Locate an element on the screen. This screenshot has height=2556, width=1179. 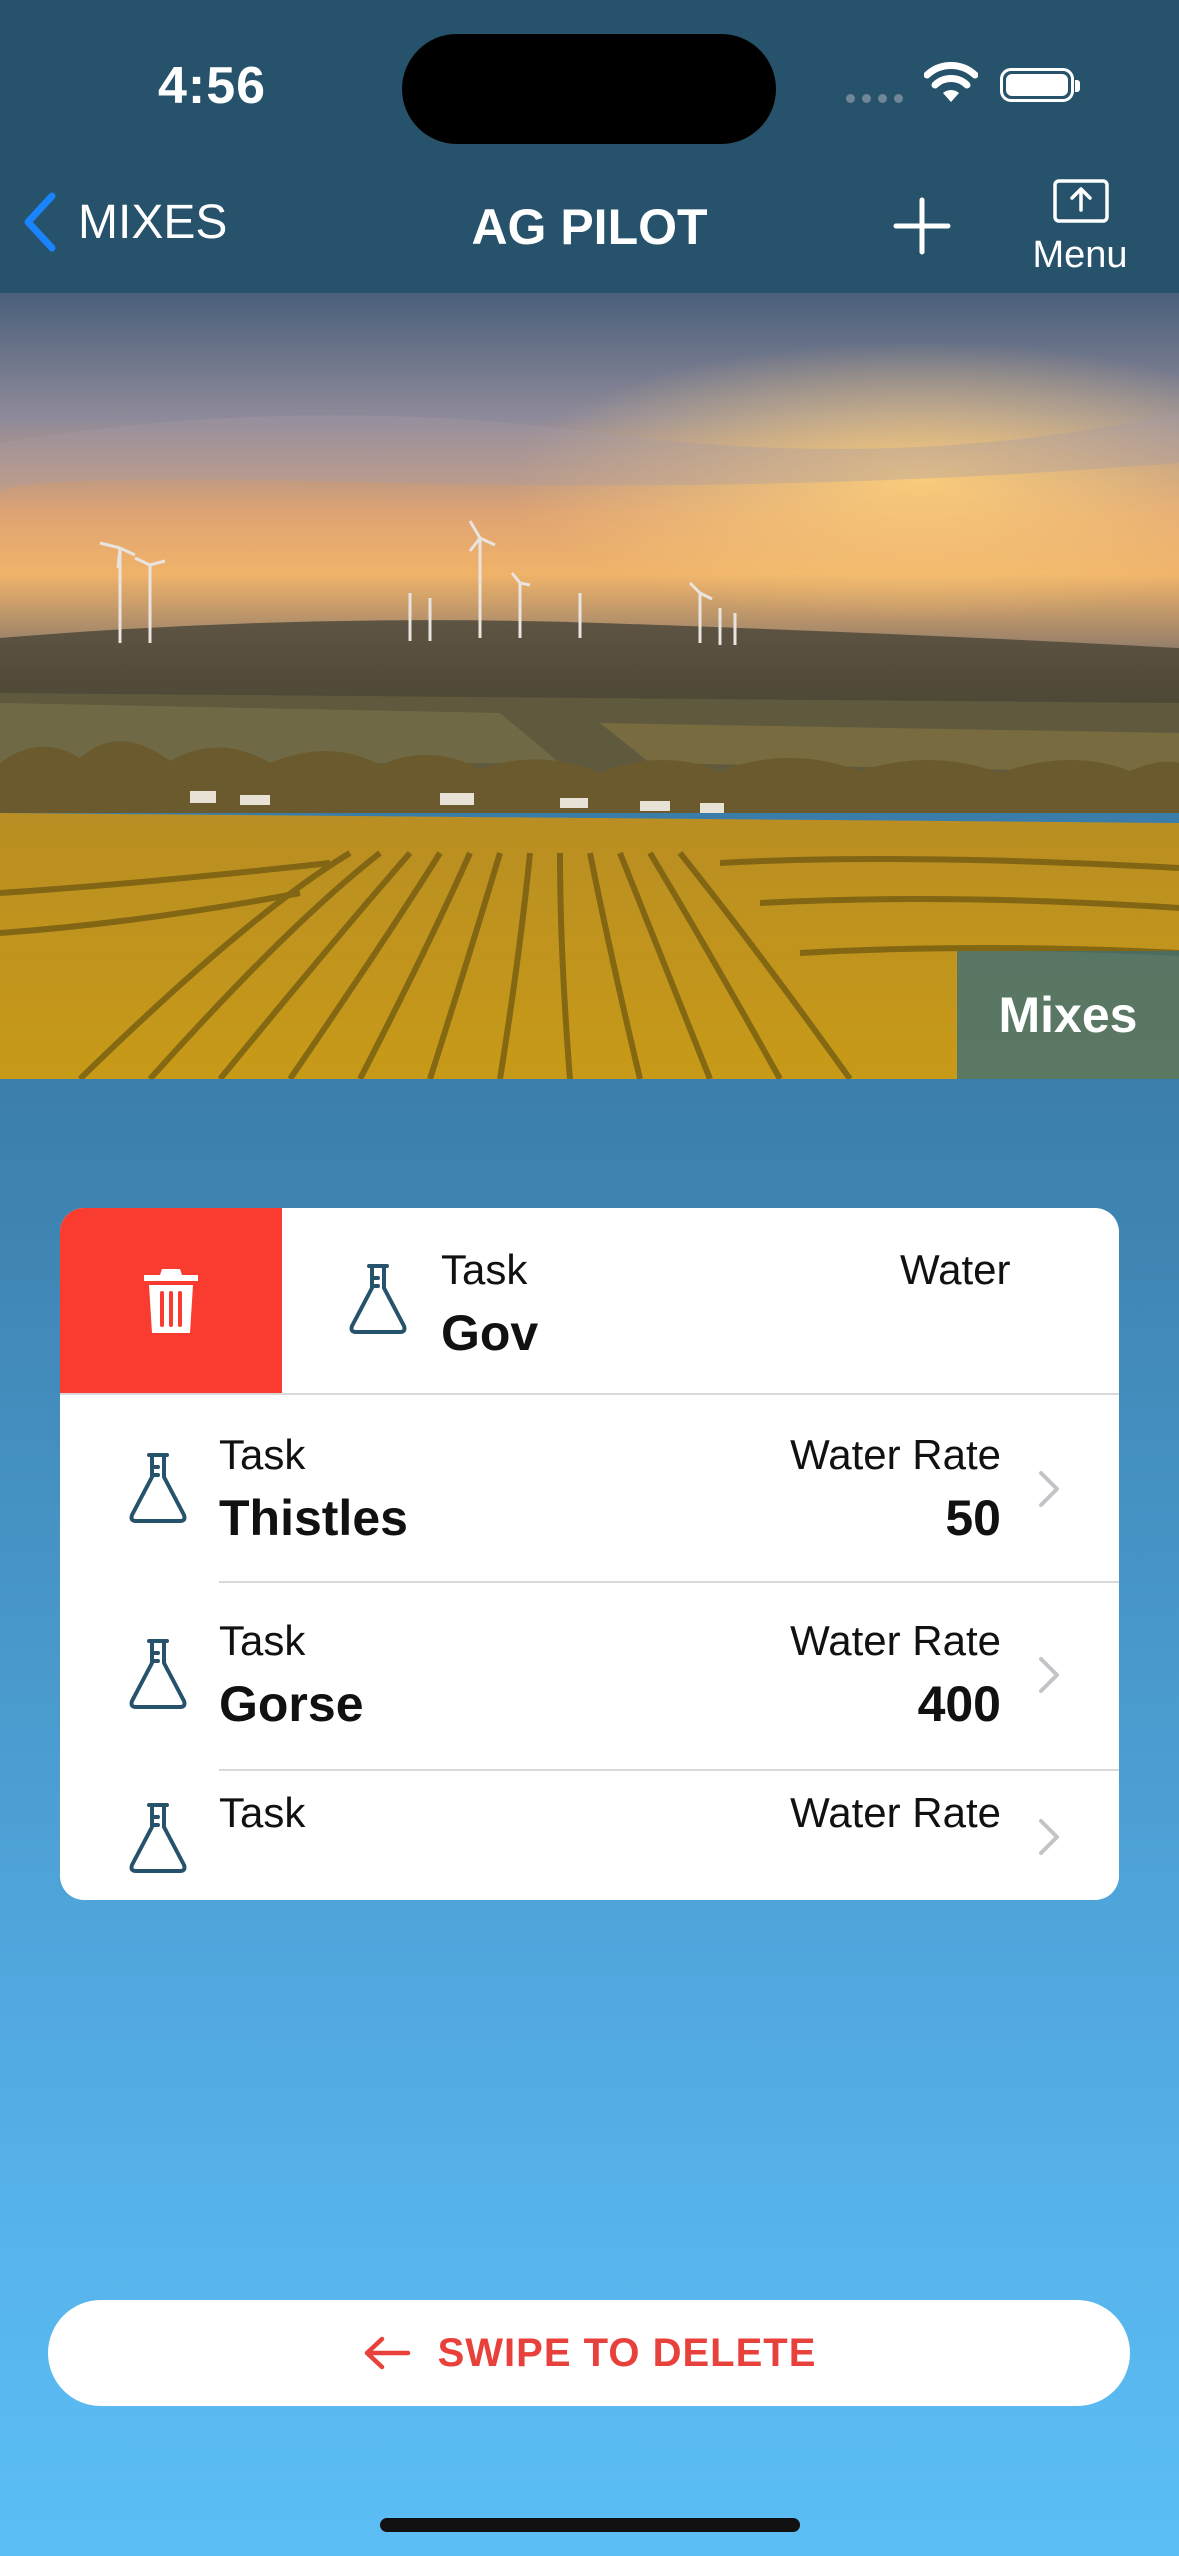
share-tray-icon is located at coordinates (1081, 201).